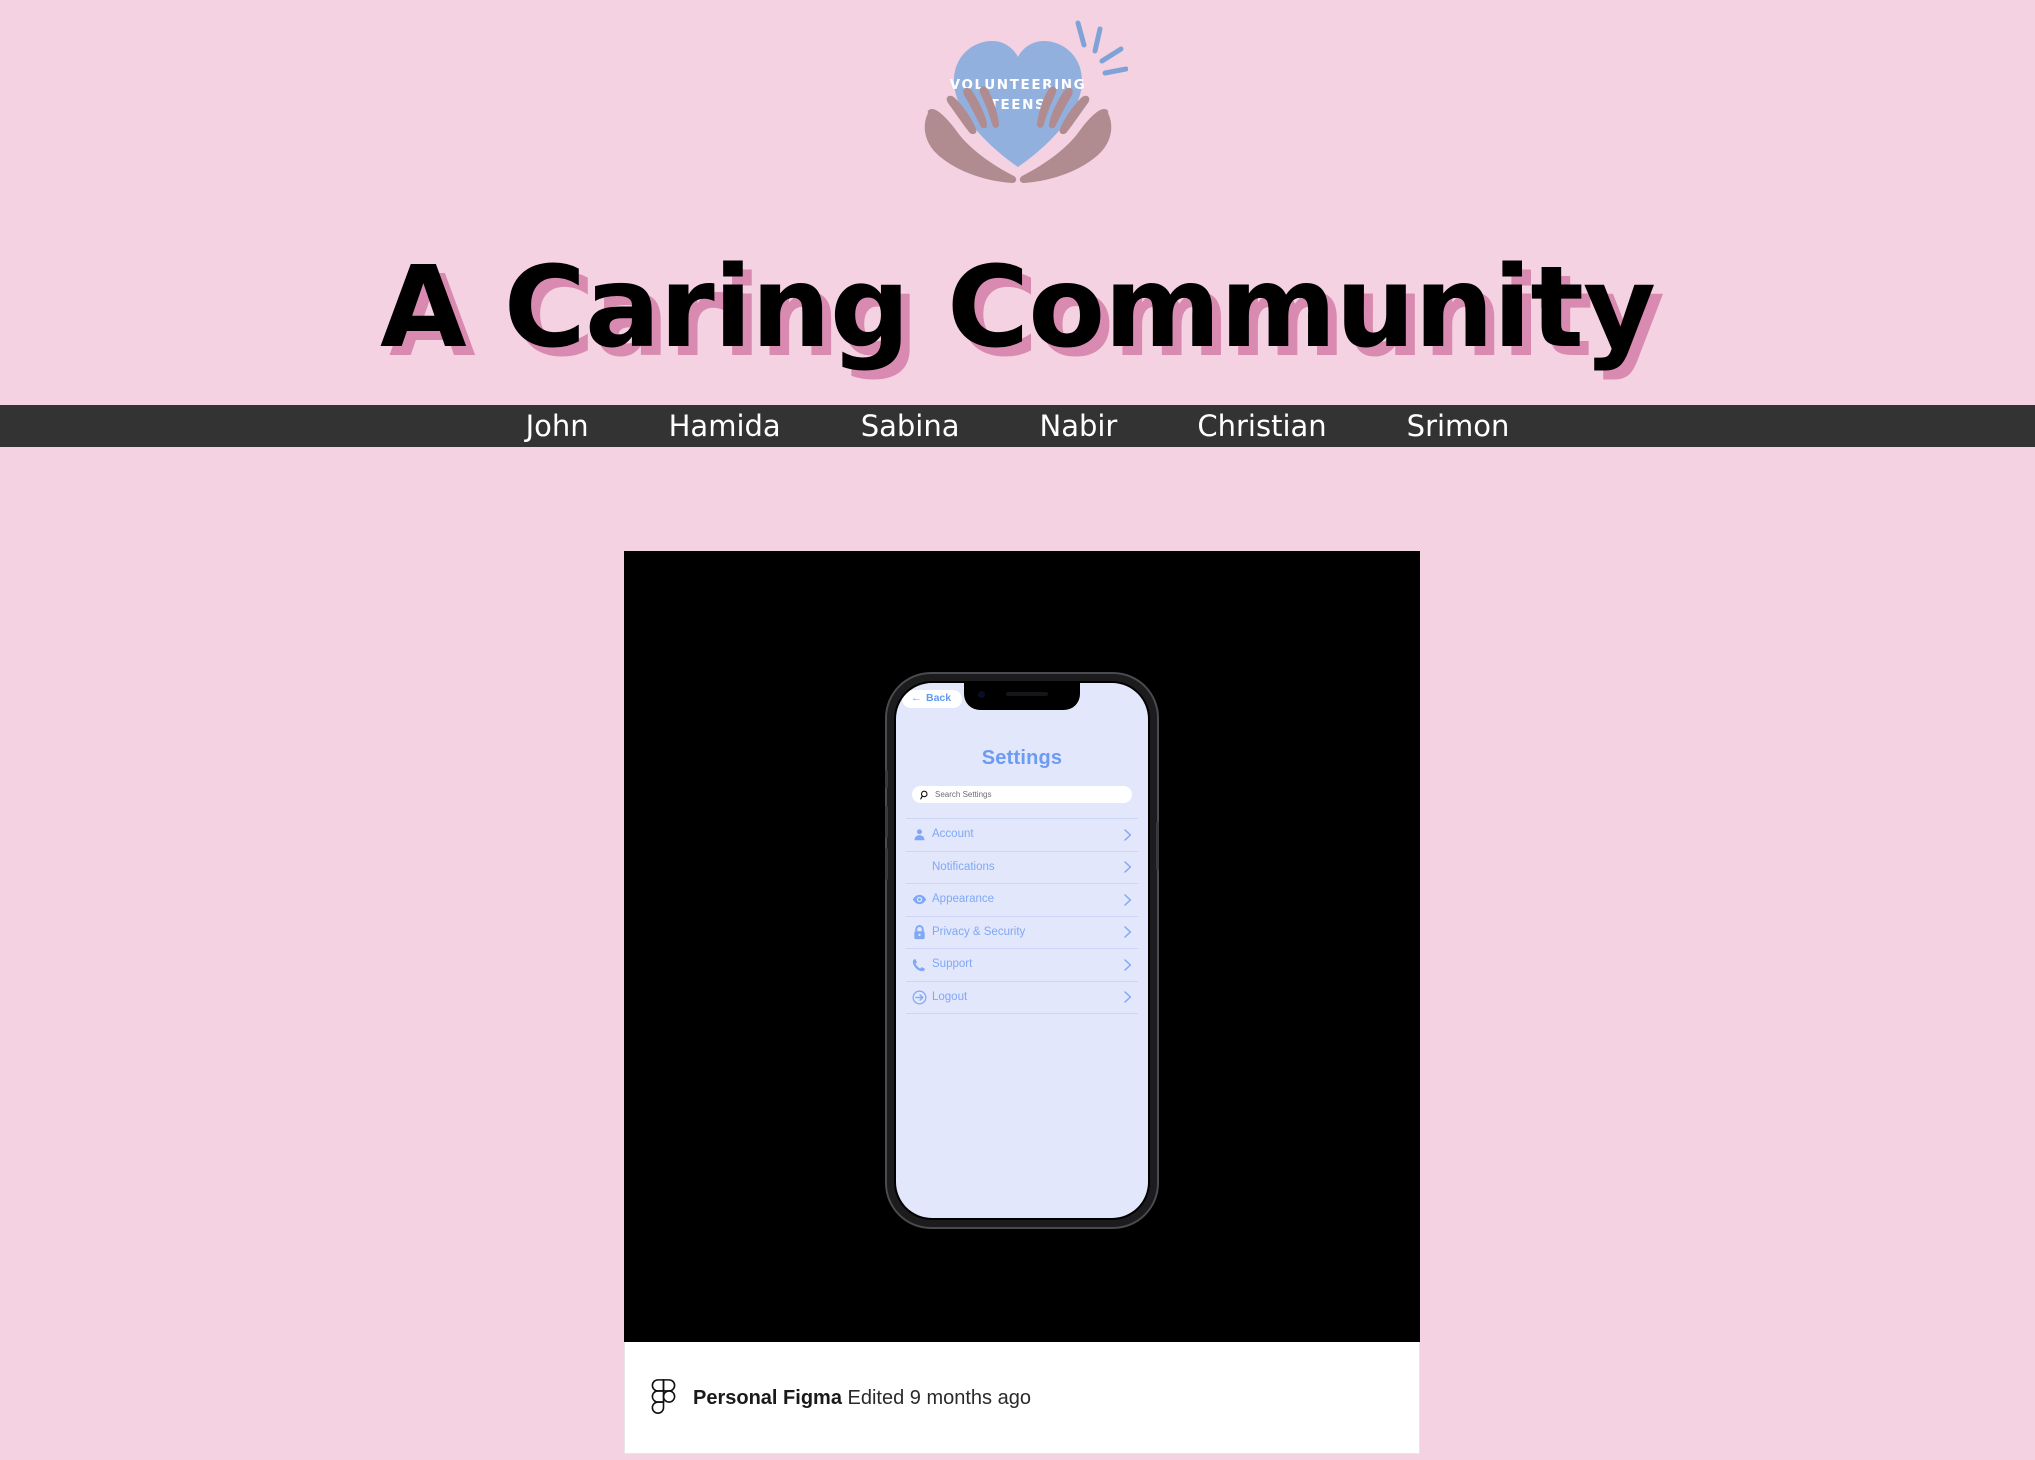  What do you see at coordinates (916, 698) in the screenshot?
I see `arrow-left-icon: ←` at bounding box center [916, 698].